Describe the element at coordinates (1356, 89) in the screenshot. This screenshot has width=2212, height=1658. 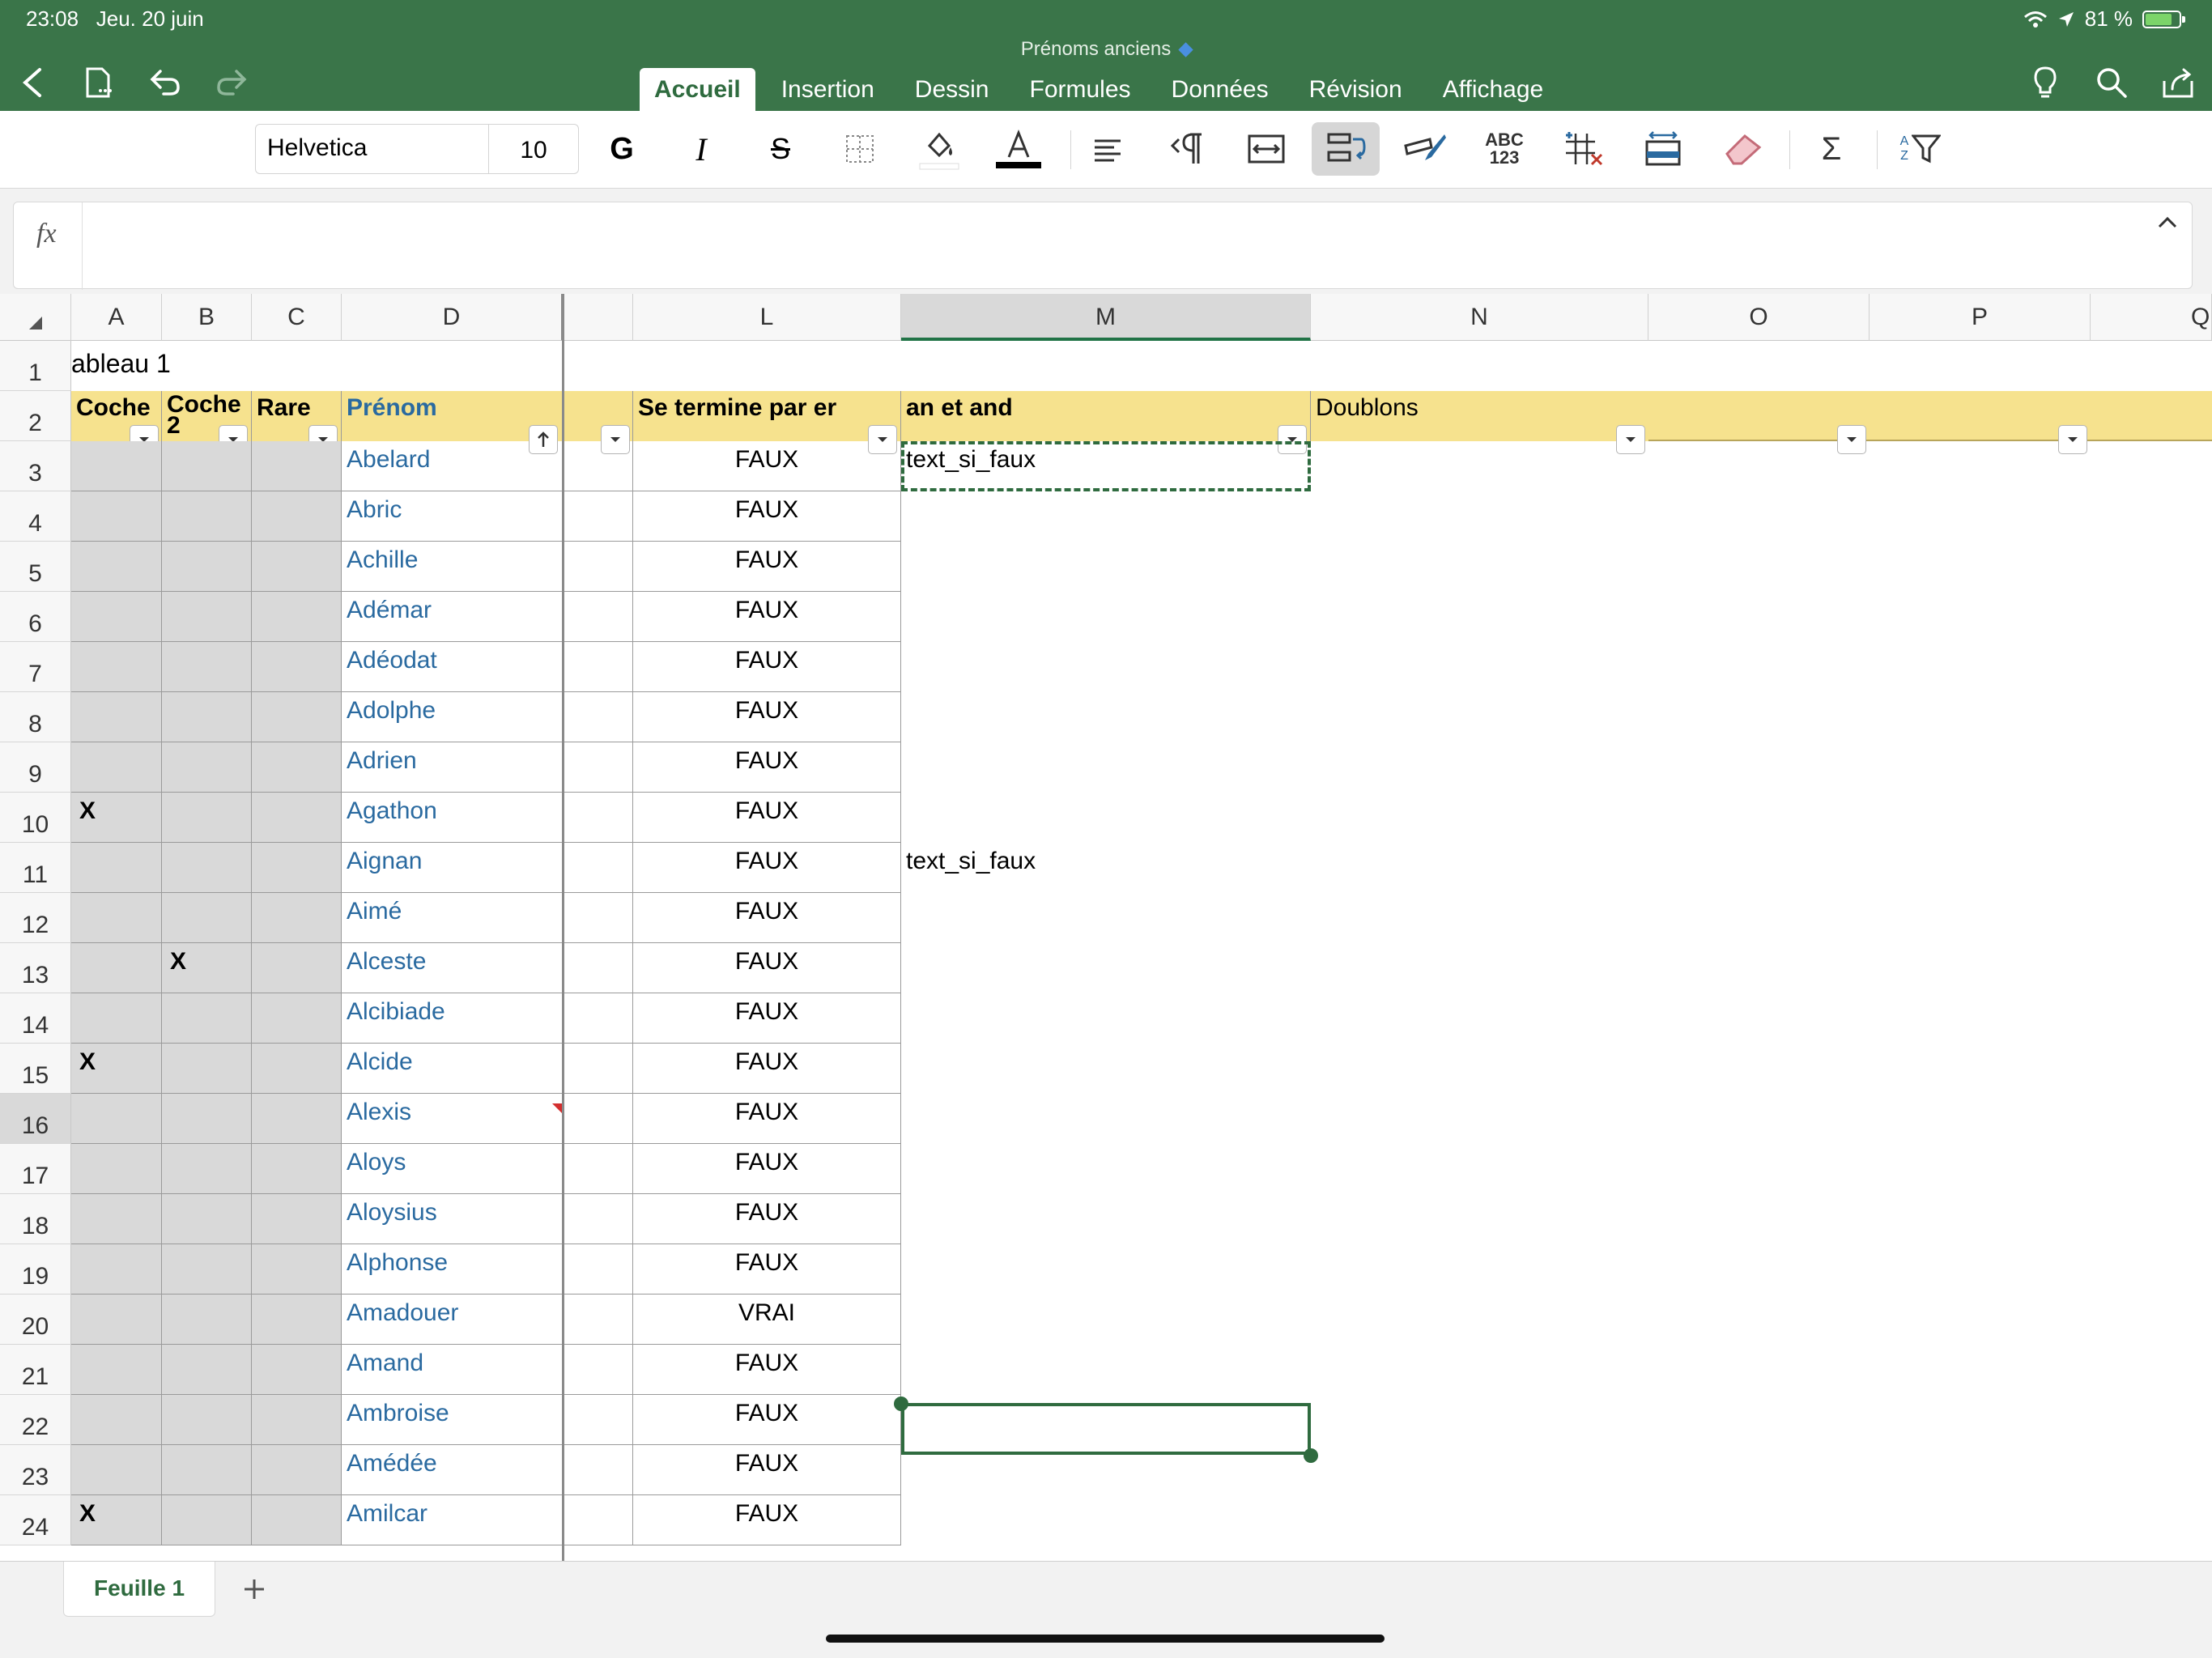
I see `tab-revision: Révision` at that location.